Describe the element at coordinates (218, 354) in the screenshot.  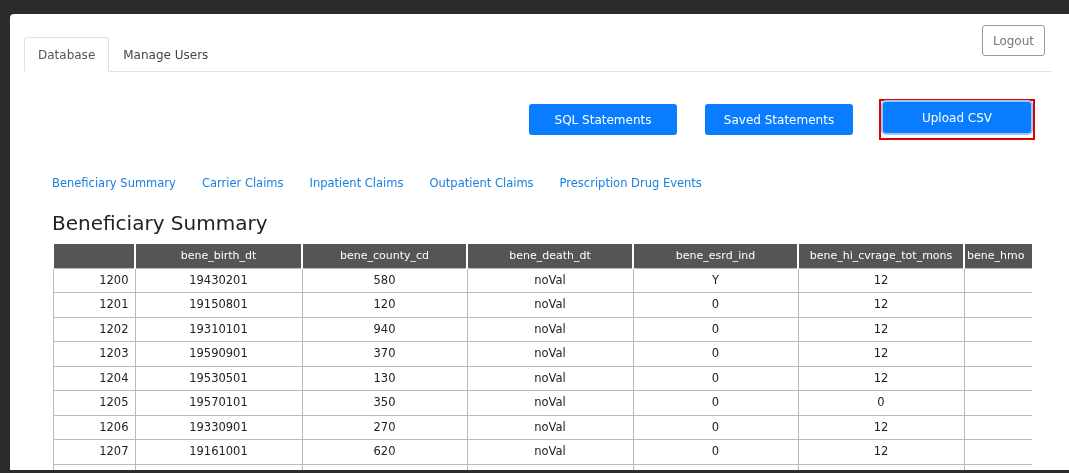
I see `table-cell: 19590901` at that location.